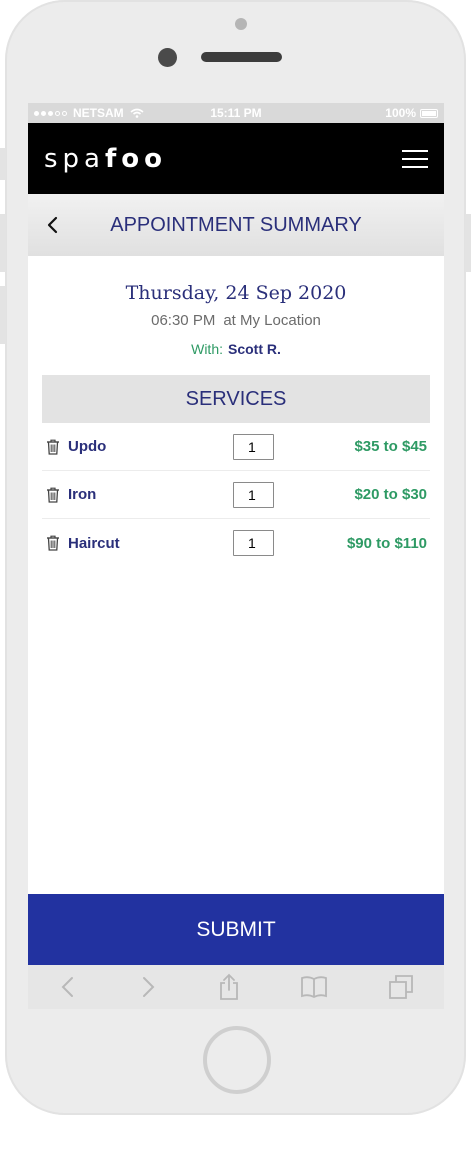  I want to click on app-header: spafoo, so click(236, 158).